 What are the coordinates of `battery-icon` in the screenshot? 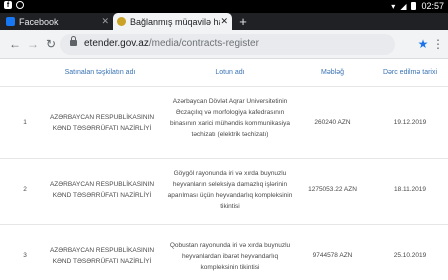 It's located at (414, 6).